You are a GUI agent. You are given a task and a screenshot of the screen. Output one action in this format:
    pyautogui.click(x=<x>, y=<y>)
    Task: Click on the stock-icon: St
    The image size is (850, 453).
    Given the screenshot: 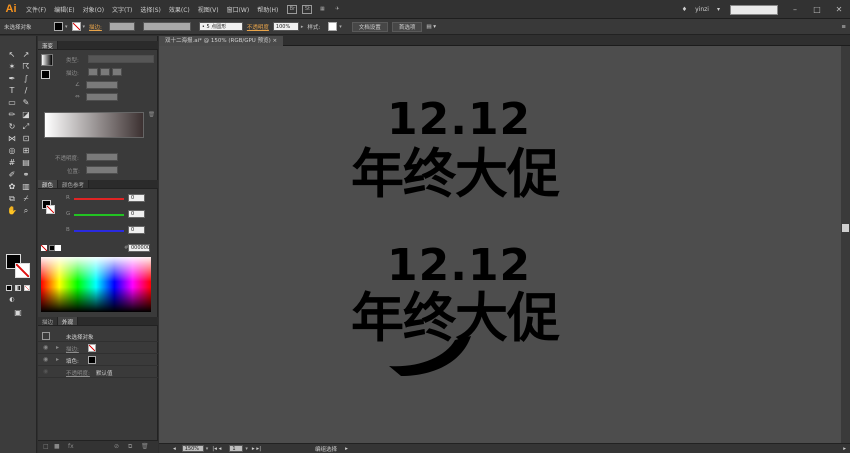 What is the action you would take?
    pyautogui.click(x=307, y=9)
    